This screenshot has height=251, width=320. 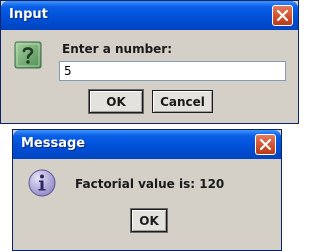 I want to click on message-titlebar: Message, so click(x=147, y=144).